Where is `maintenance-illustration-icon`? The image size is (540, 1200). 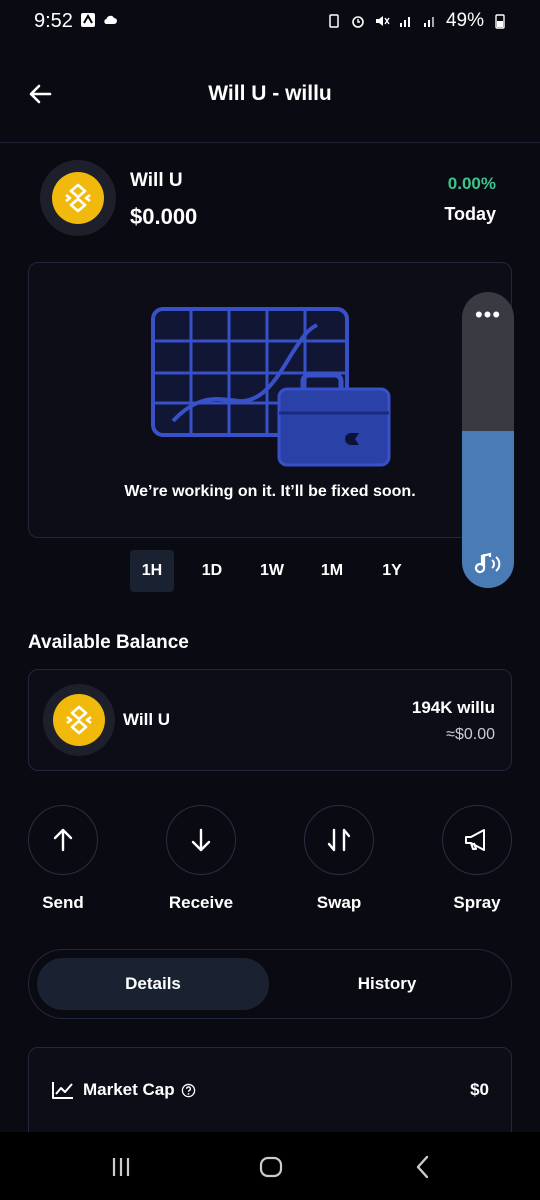
maintenance-illustration-icon is located at coordinates (271, 387).